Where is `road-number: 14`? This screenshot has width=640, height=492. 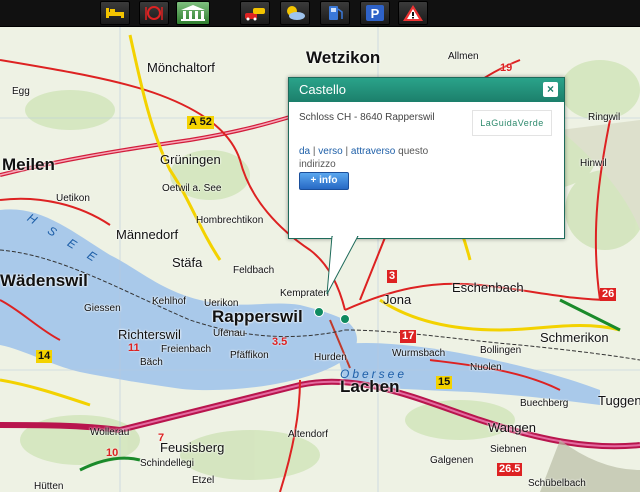
road-number: 14 is located at coordinates (44, 356).